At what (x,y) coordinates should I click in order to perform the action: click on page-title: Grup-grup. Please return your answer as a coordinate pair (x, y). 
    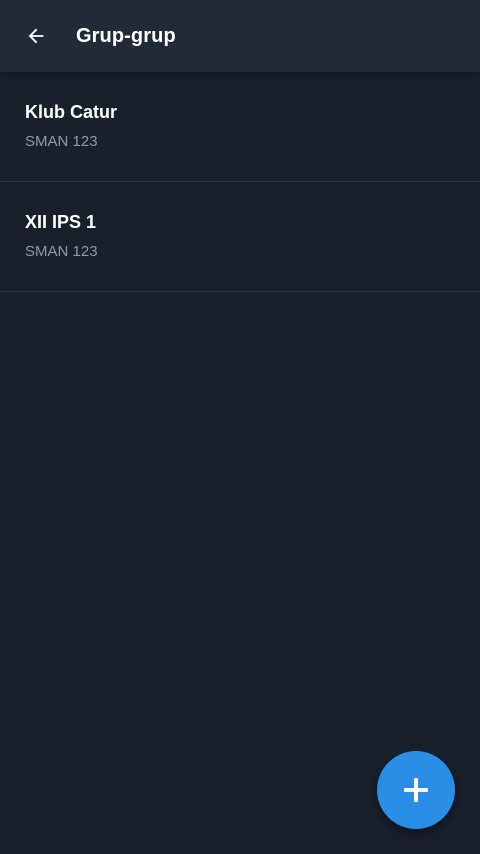
    Looking at the image, I should click on (126, 35).